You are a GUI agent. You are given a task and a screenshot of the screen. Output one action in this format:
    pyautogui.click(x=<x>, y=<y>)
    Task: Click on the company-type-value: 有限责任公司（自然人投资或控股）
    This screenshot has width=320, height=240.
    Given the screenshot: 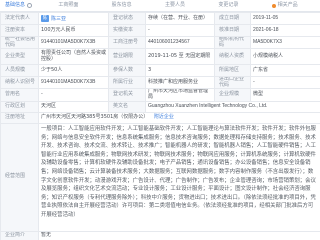 What is the action you would take?
    pyautogui.click(x=73, y=57)
    